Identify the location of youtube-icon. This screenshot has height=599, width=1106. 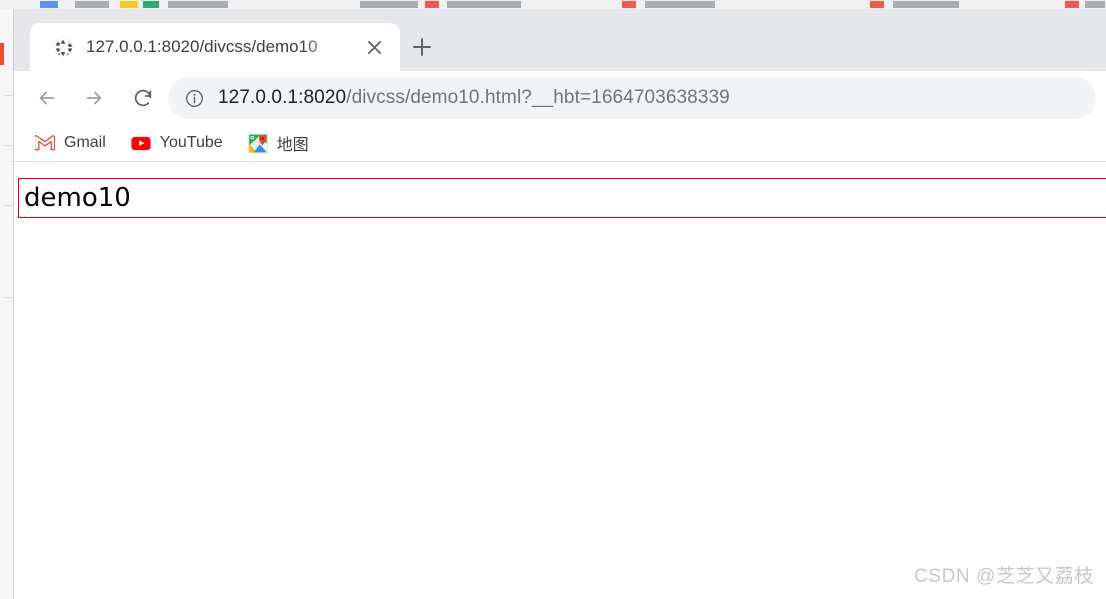
(141, 143).